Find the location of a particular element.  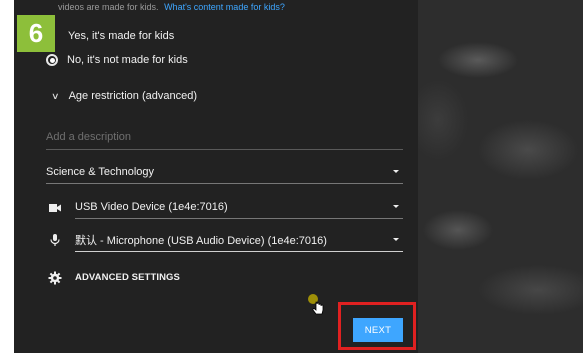

age-restriction-toggle: ∨ Age restriction (advanced) is located at coordinates (124, 96).